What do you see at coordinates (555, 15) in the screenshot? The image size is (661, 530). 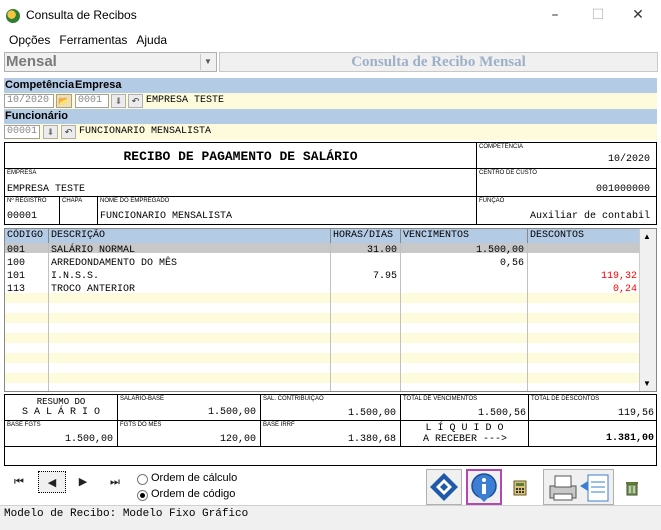 I see `minimize-button: –` at bounding box center [555, 15].